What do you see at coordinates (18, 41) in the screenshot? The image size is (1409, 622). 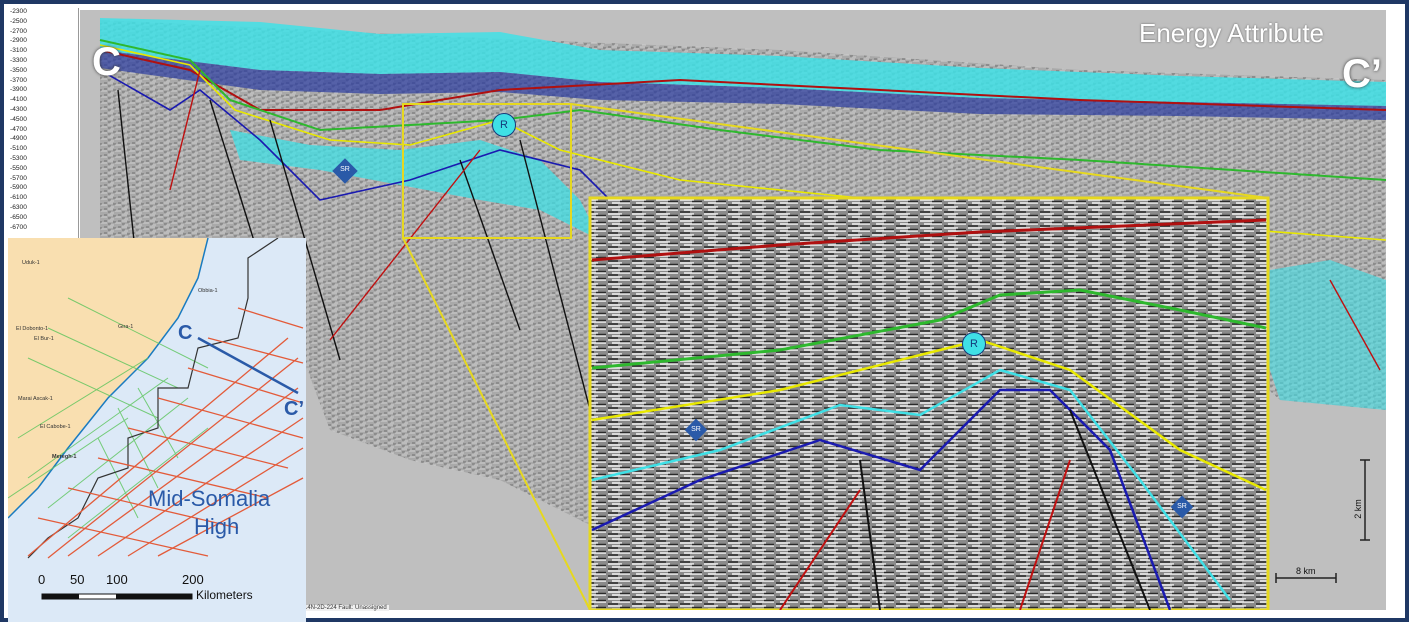 I see `depth-tick-label: -2900` at bounding box center [18, 41].